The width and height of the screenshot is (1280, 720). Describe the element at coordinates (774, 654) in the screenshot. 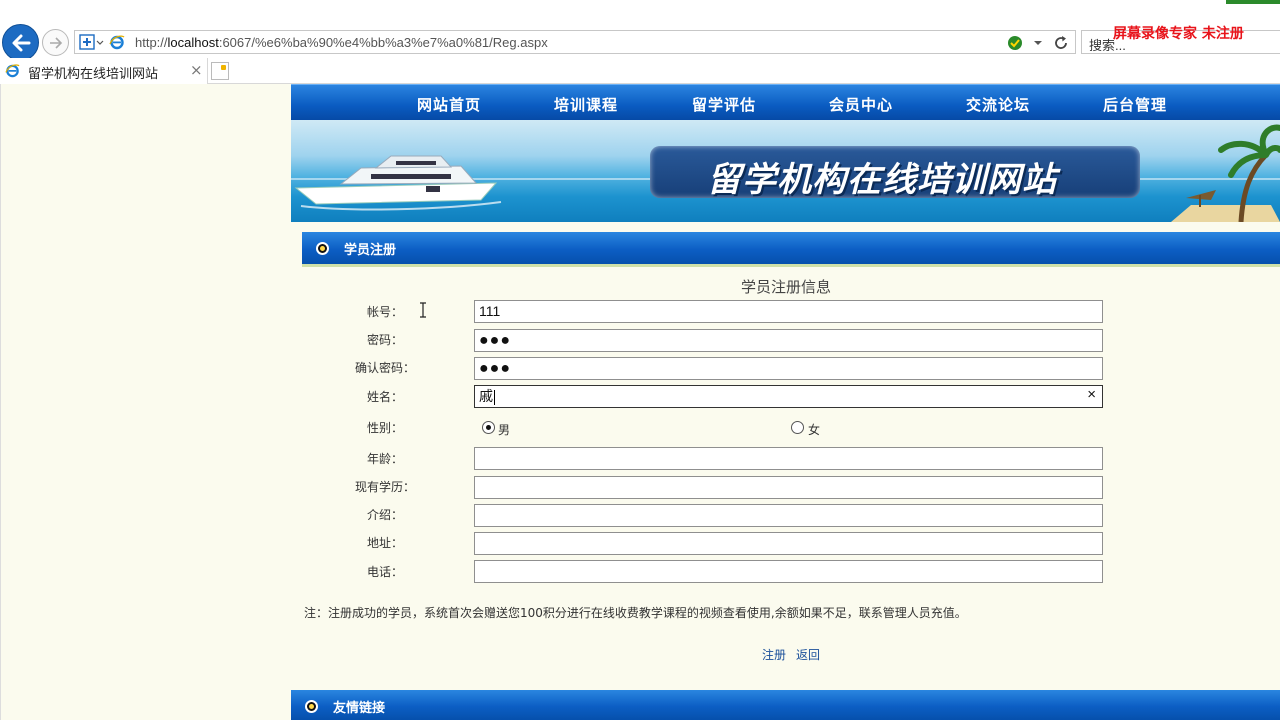

I see `register-link: 注册` at that location.